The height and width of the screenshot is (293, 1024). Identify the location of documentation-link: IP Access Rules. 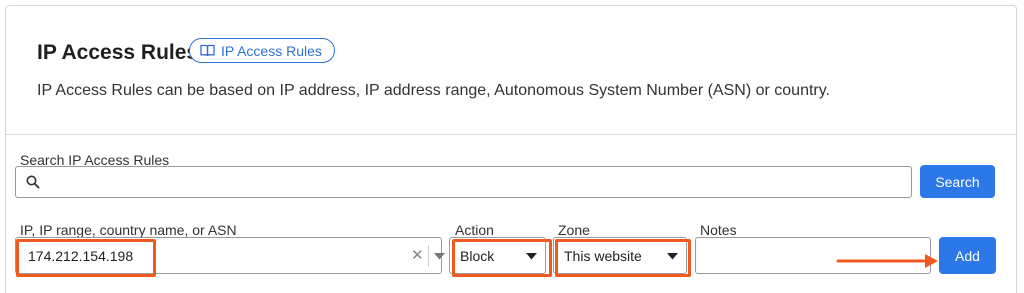
(262, 50).